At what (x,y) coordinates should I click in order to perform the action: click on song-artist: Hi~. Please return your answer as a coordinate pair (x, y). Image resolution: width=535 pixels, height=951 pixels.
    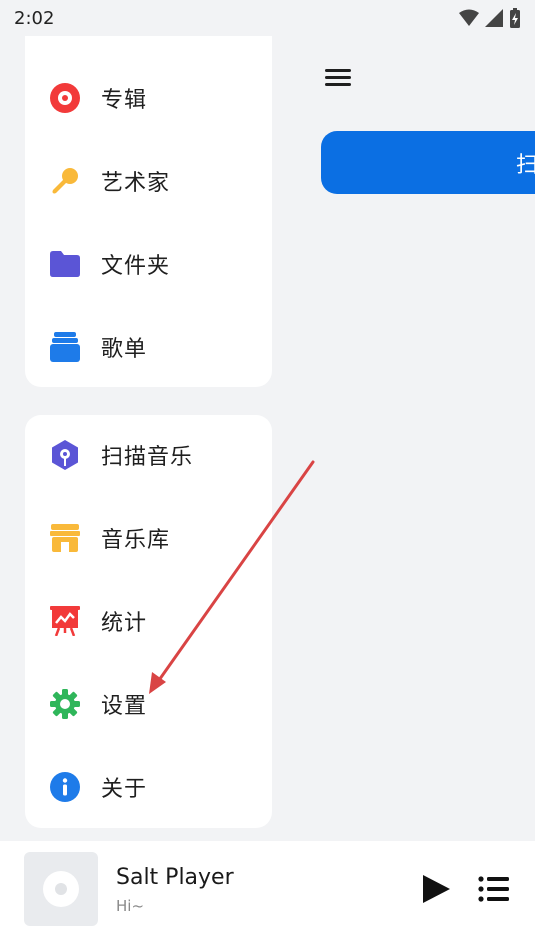
    Looking at the image, I should click on (130, 906).